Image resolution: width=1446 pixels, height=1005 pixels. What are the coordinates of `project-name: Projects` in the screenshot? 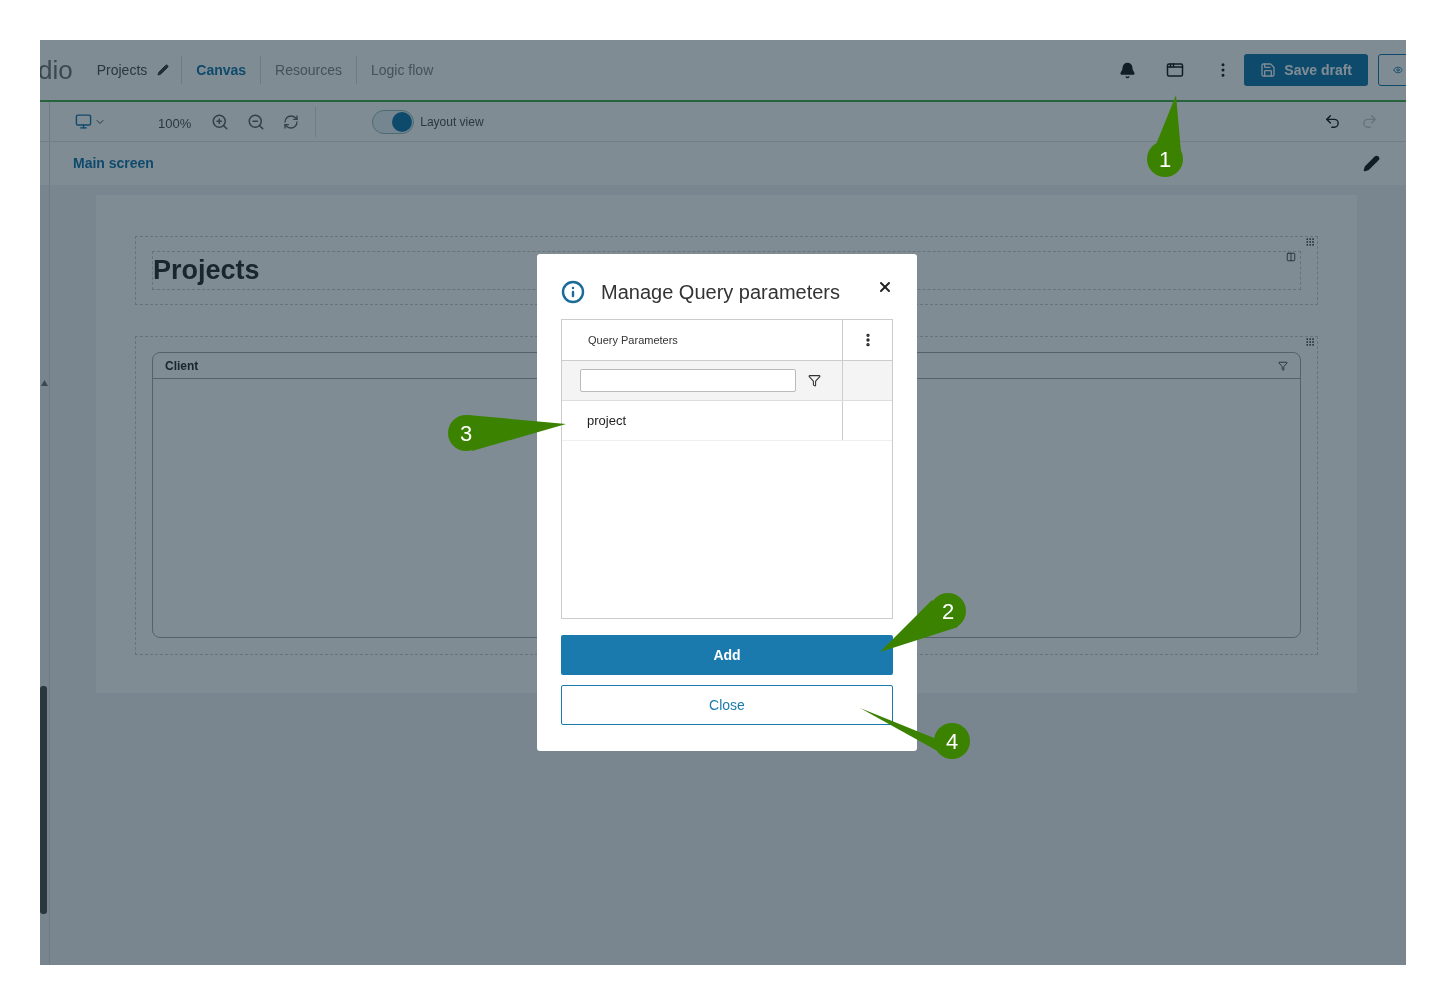 It's located at (122, 70).